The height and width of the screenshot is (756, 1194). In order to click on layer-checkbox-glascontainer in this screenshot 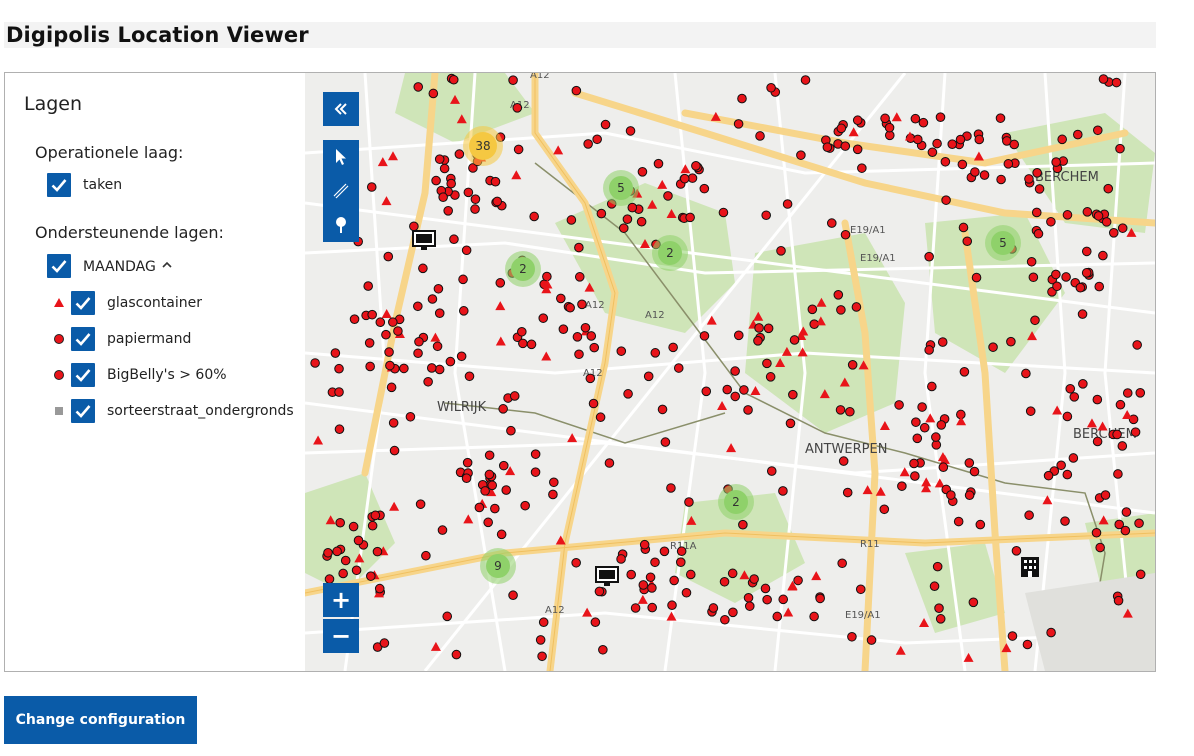, I will do `click(83, 303)`.